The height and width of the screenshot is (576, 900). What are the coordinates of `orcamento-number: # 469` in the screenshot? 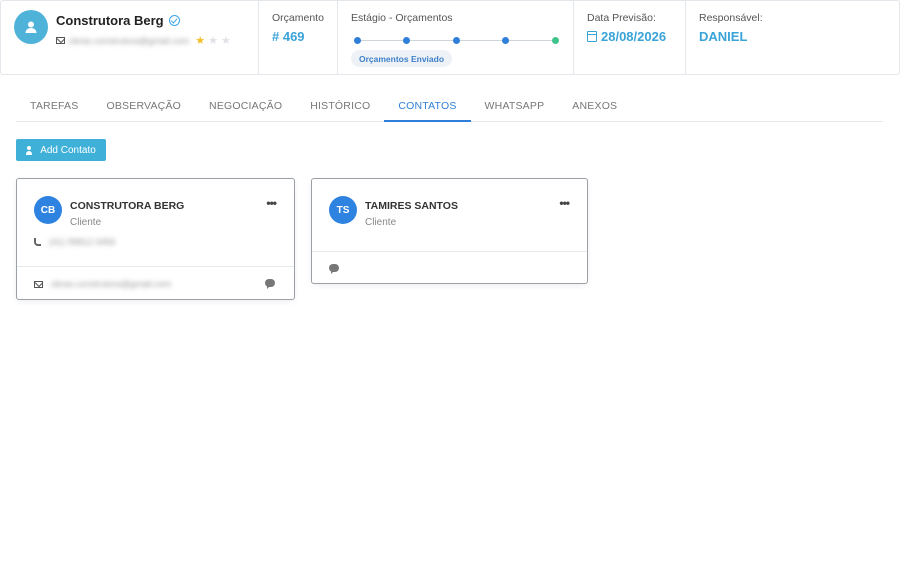 It's located at (288, 36).